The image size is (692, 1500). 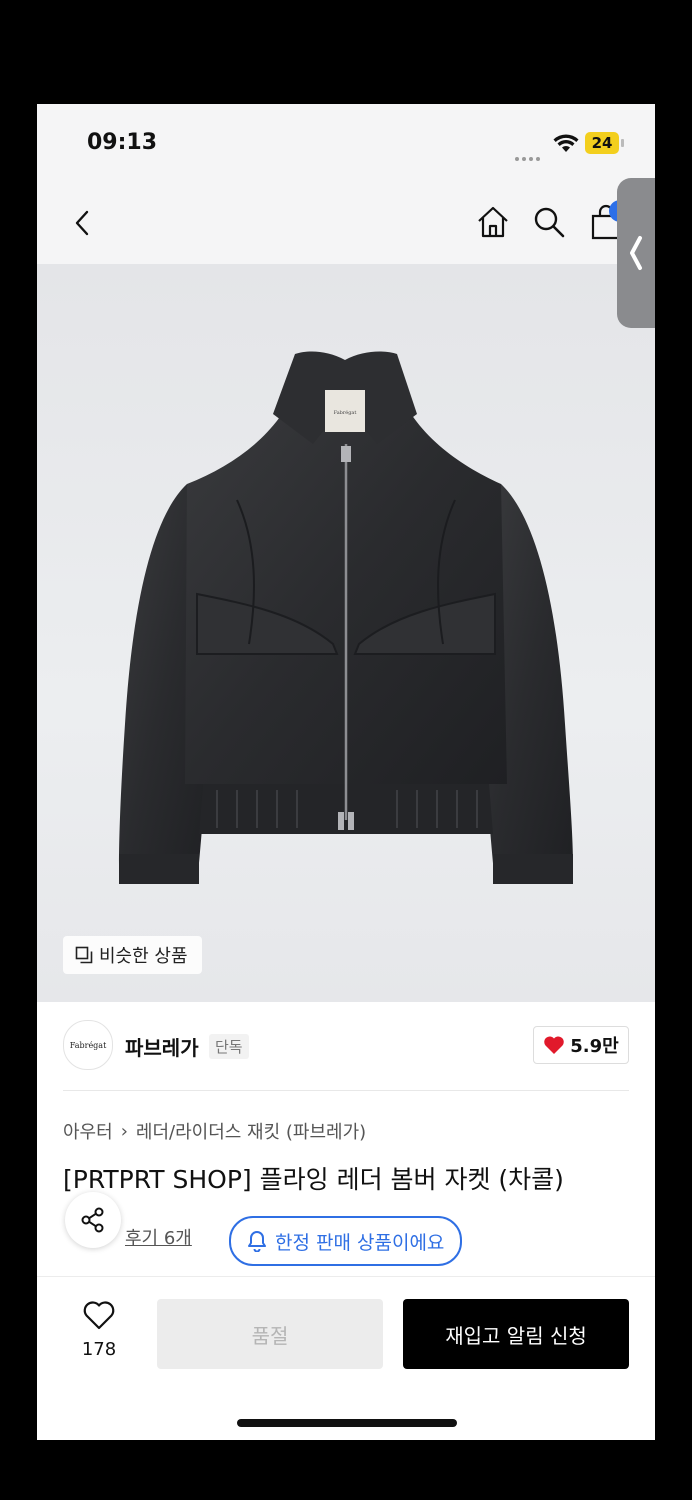 What do you see at coordinates (122, 142) in the screenshot?
I see `status-time: 09:13` at bounding box center [122, 142].